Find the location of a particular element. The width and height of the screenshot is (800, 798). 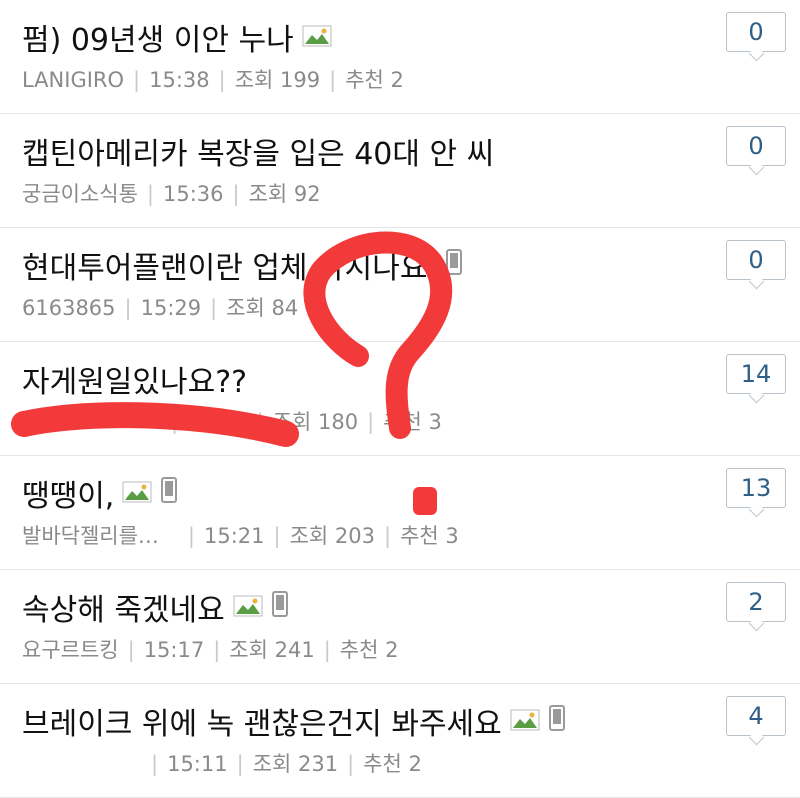

post-time: 15:21 is located at coordinates (234, 536).